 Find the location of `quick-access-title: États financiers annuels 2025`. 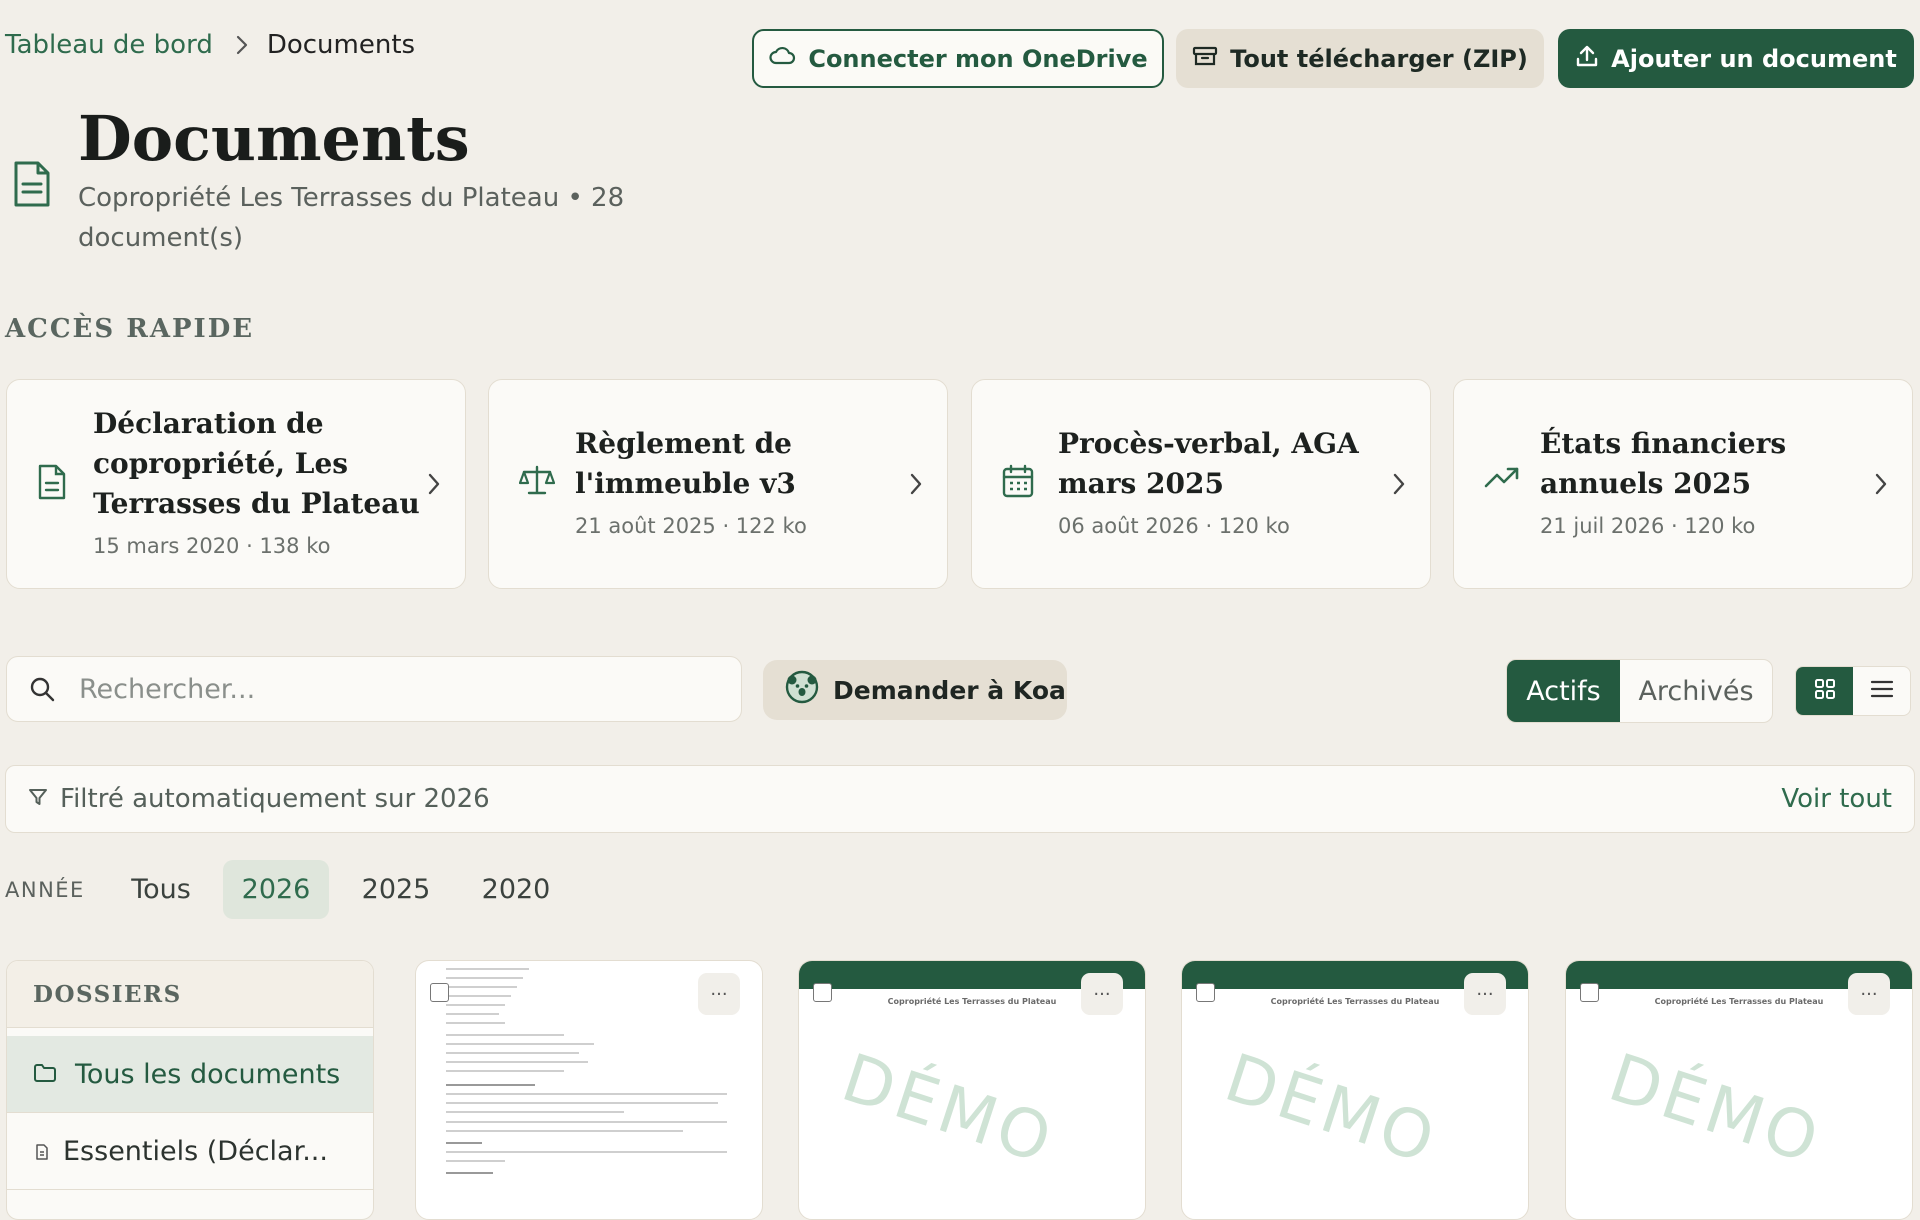

quick-access-title: États financiers annuels 2025 is located at coordinates (1663, 463).